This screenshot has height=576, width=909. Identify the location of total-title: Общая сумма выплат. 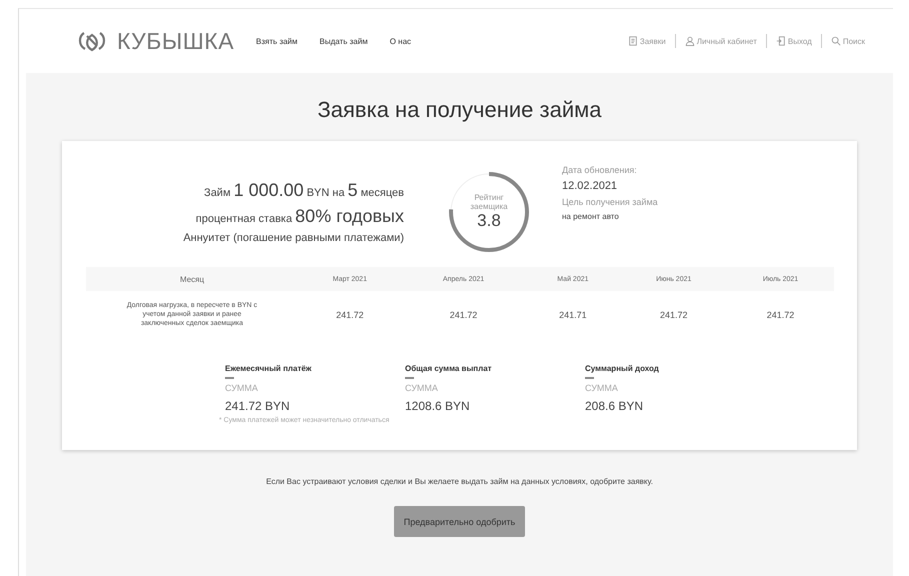
(449, 369).